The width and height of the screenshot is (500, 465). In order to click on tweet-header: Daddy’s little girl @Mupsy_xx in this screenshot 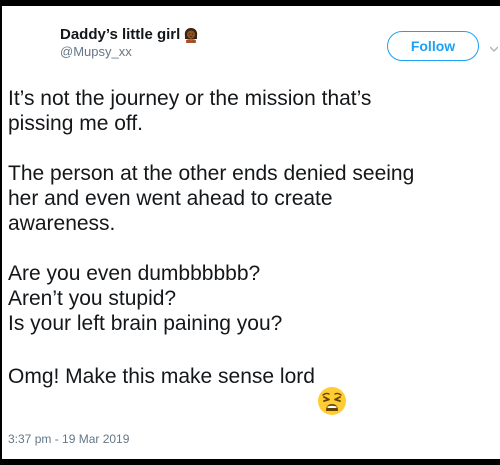, I will do `click(129, 42)`.